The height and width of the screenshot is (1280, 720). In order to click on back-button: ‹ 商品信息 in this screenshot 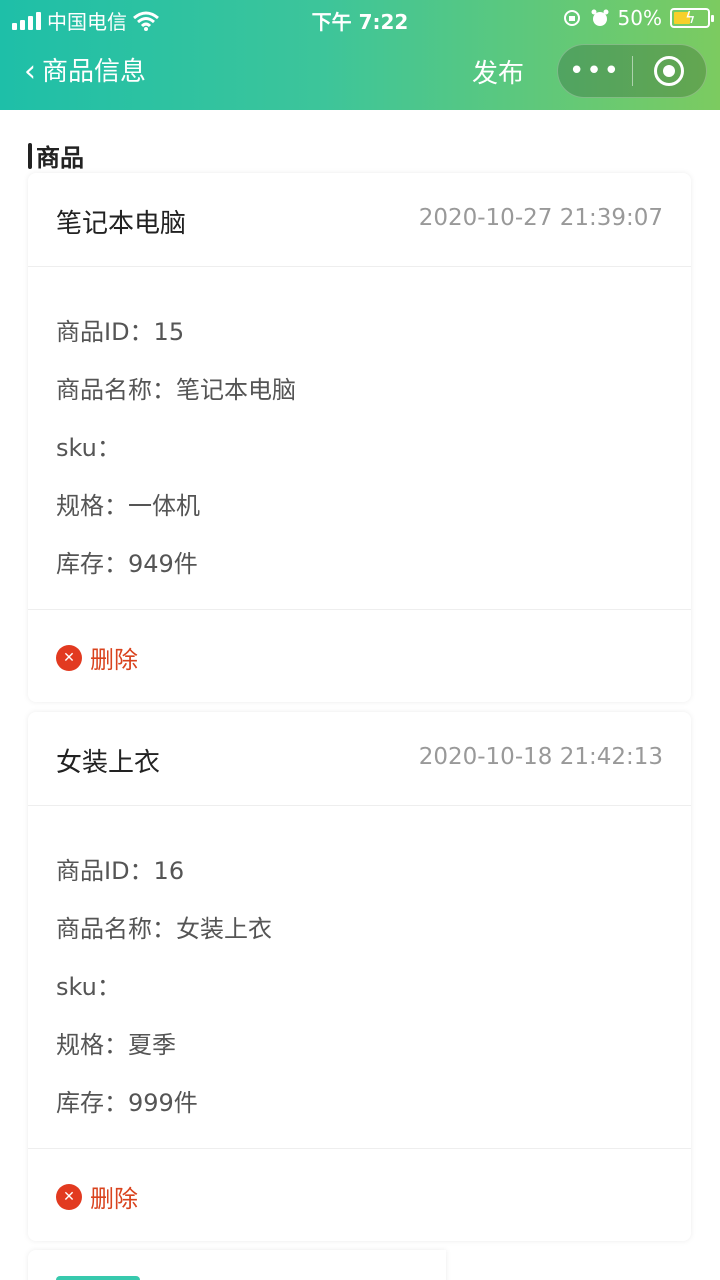, I will do `click(85, 72)`.